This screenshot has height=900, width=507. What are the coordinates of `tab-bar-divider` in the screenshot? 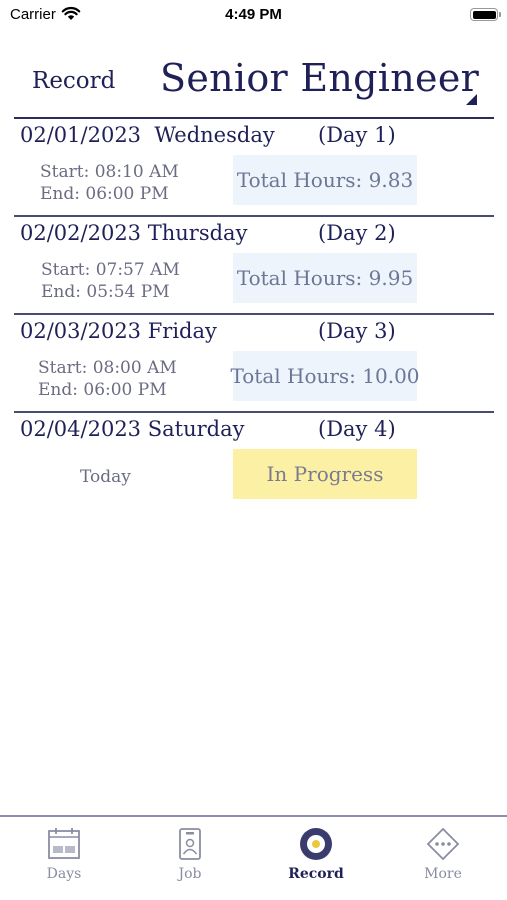 It's located at (253, 816).